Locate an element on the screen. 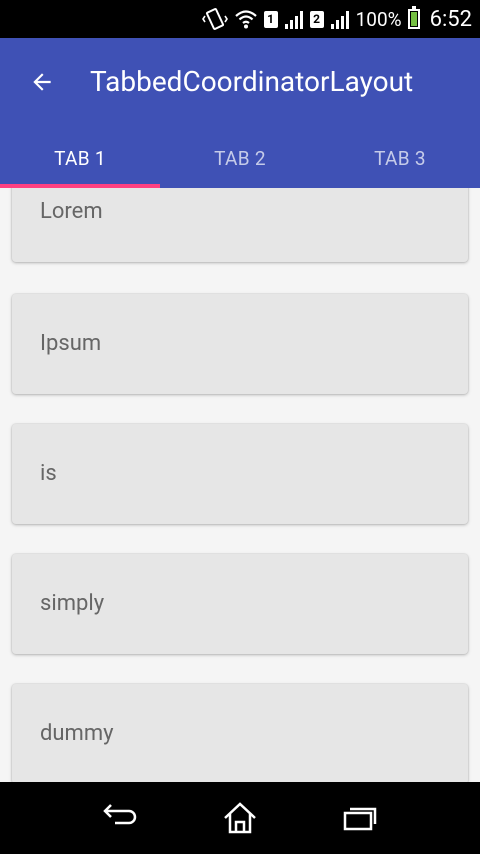 The image size is (480, 854). navigation-bar is located at coordinates (240, 818).